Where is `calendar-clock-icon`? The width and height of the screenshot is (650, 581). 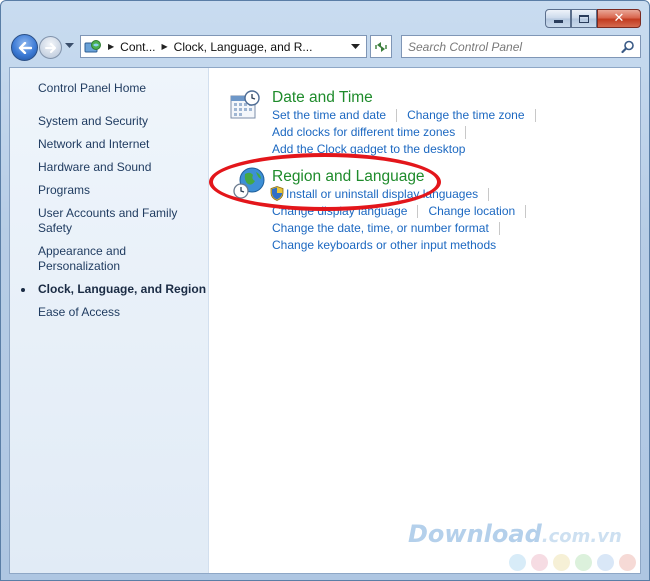
calendar-clock-icon is located at coordinates (245, 104).